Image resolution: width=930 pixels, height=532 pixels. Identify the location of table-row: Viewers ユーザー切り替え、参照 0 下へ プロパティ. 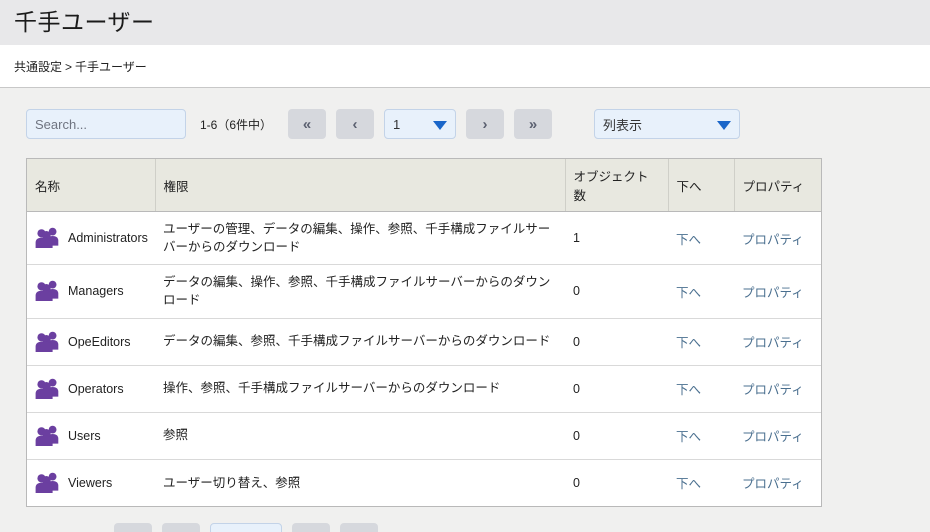
(424, 482).